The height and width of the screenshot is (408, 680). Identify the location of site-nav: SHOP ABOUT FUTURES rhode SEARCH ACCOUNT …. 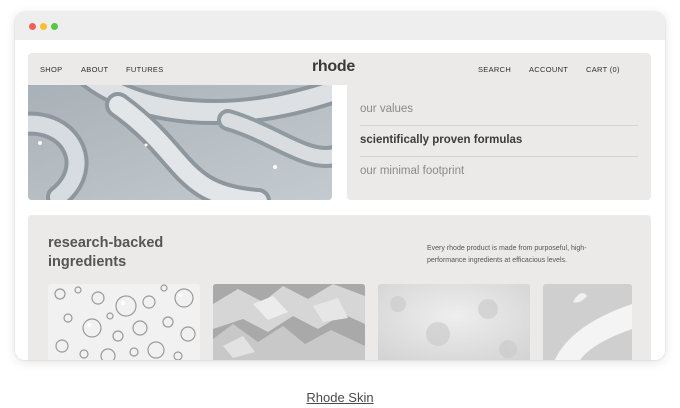
(339, 69).